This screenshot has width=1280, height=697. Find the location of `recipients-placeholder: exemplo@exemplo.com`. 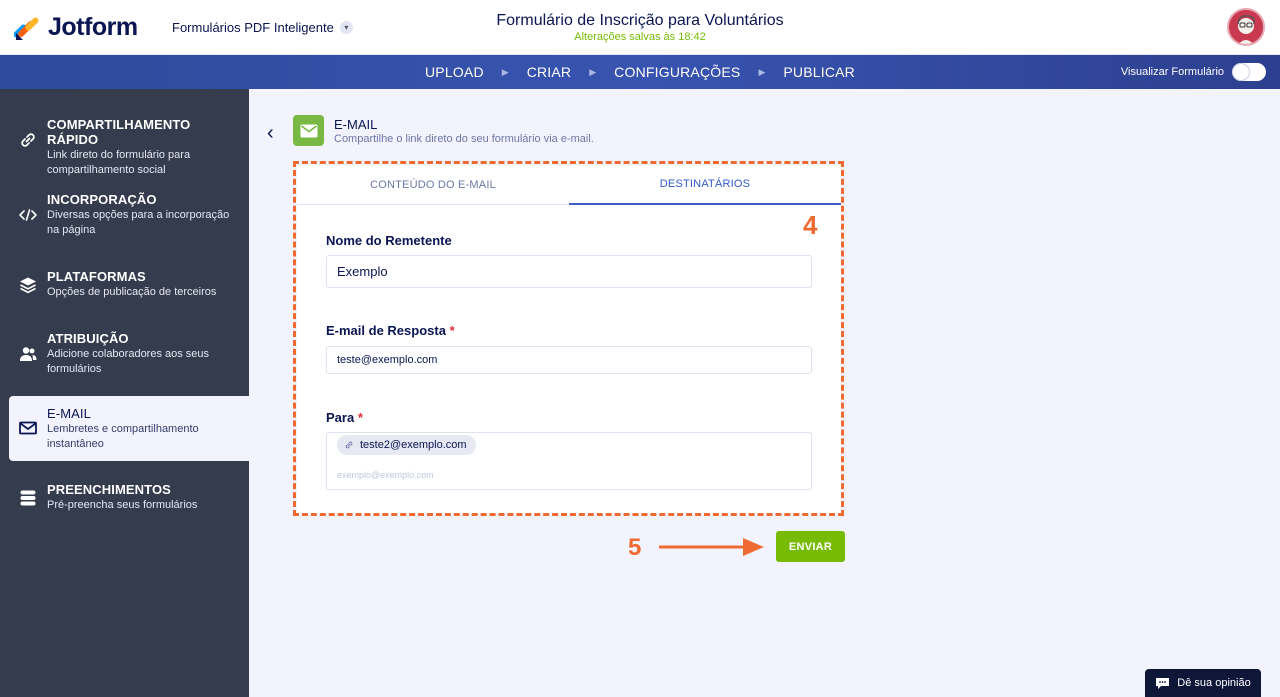

recipients-placeholder: exemplo@exemplo.com is located at coordinates (385, 475).